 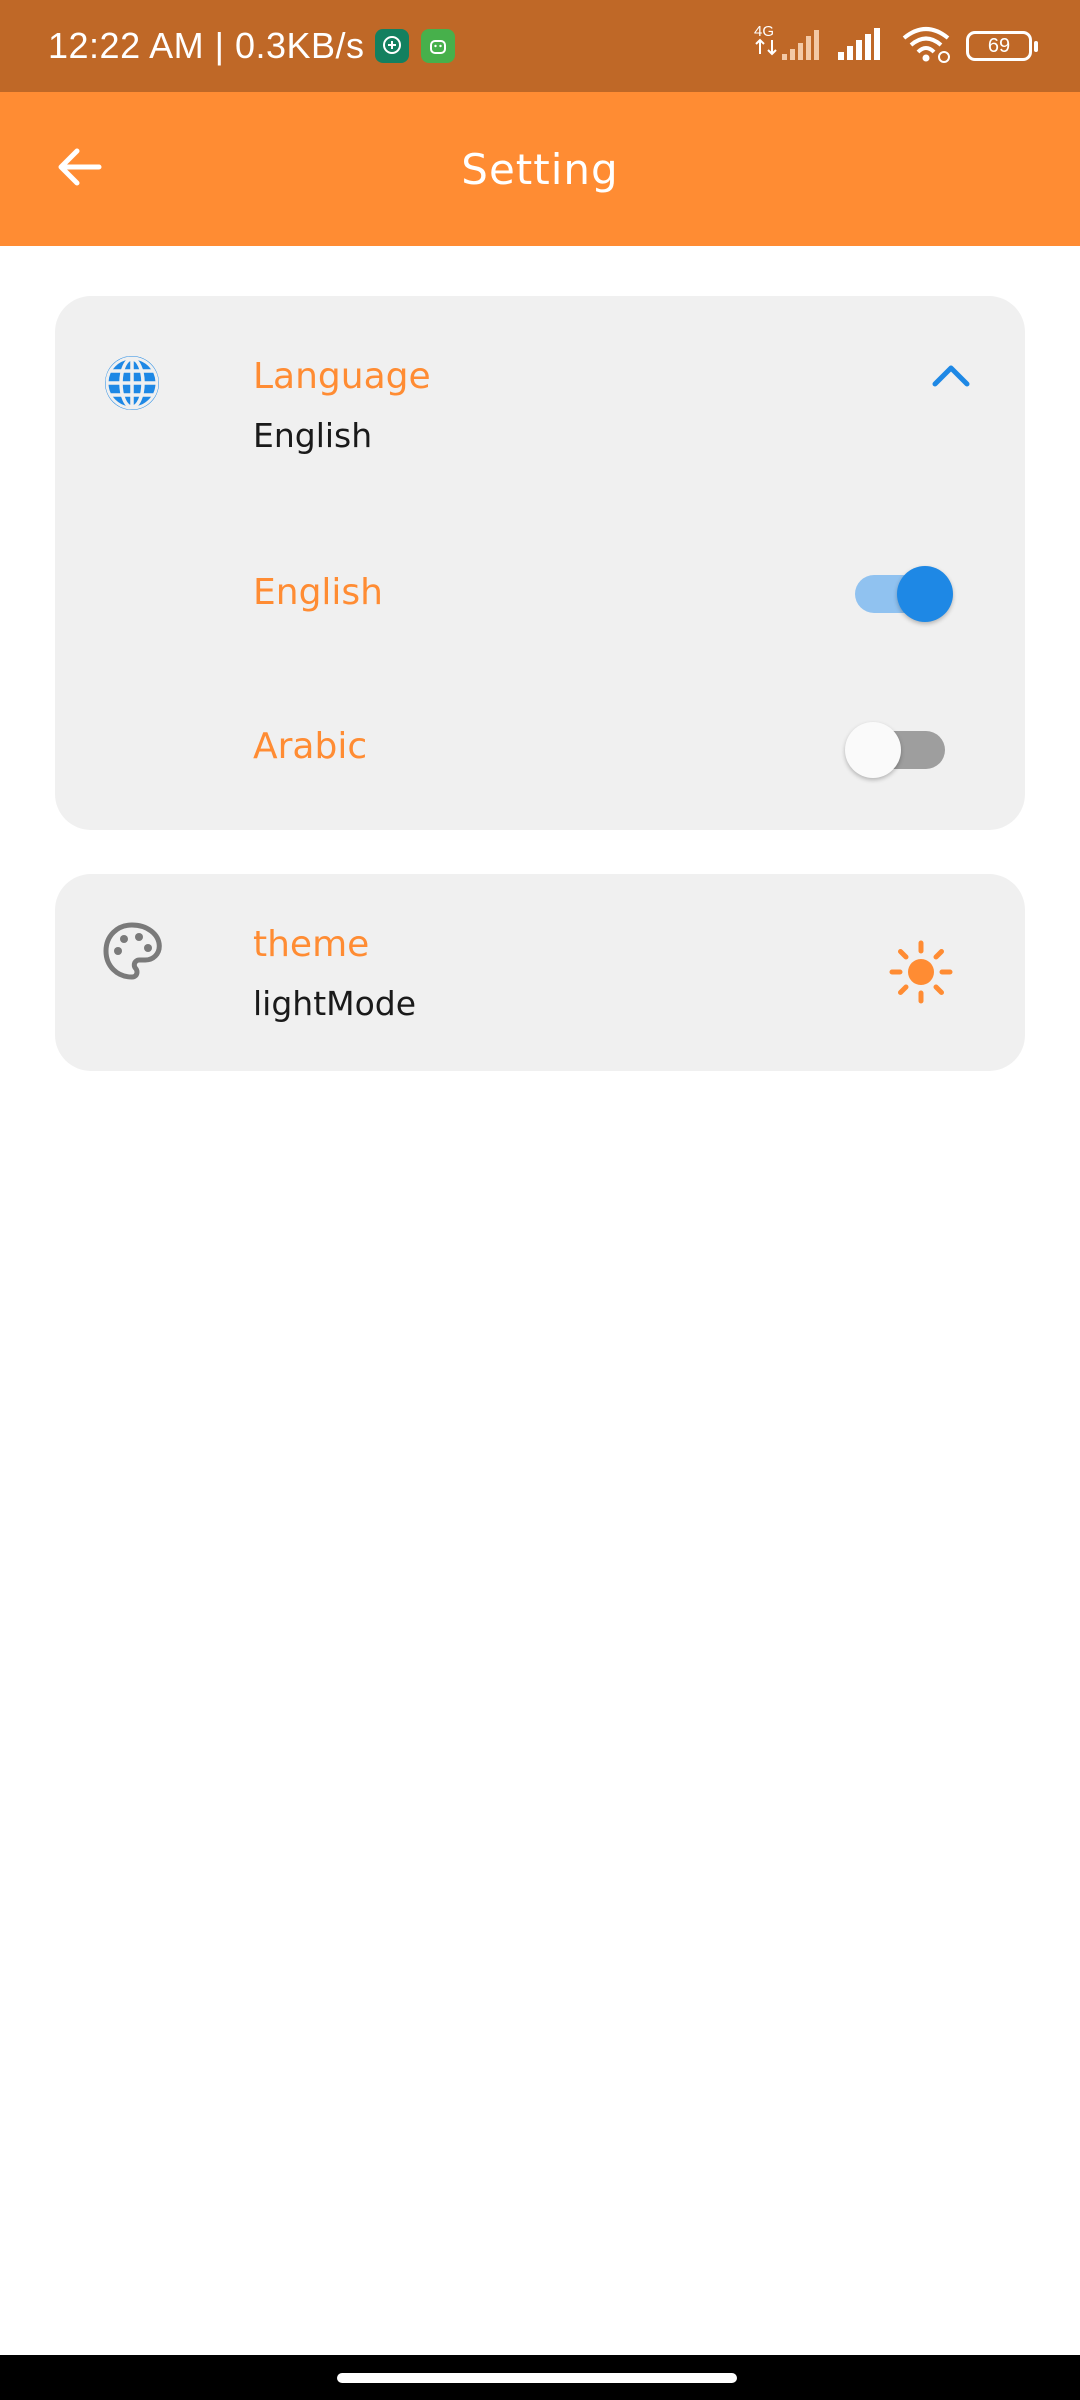 What do you see at coordinates (132, 383) in the screenshot?
I see `globe-icon` at bounding box center [132, 383].